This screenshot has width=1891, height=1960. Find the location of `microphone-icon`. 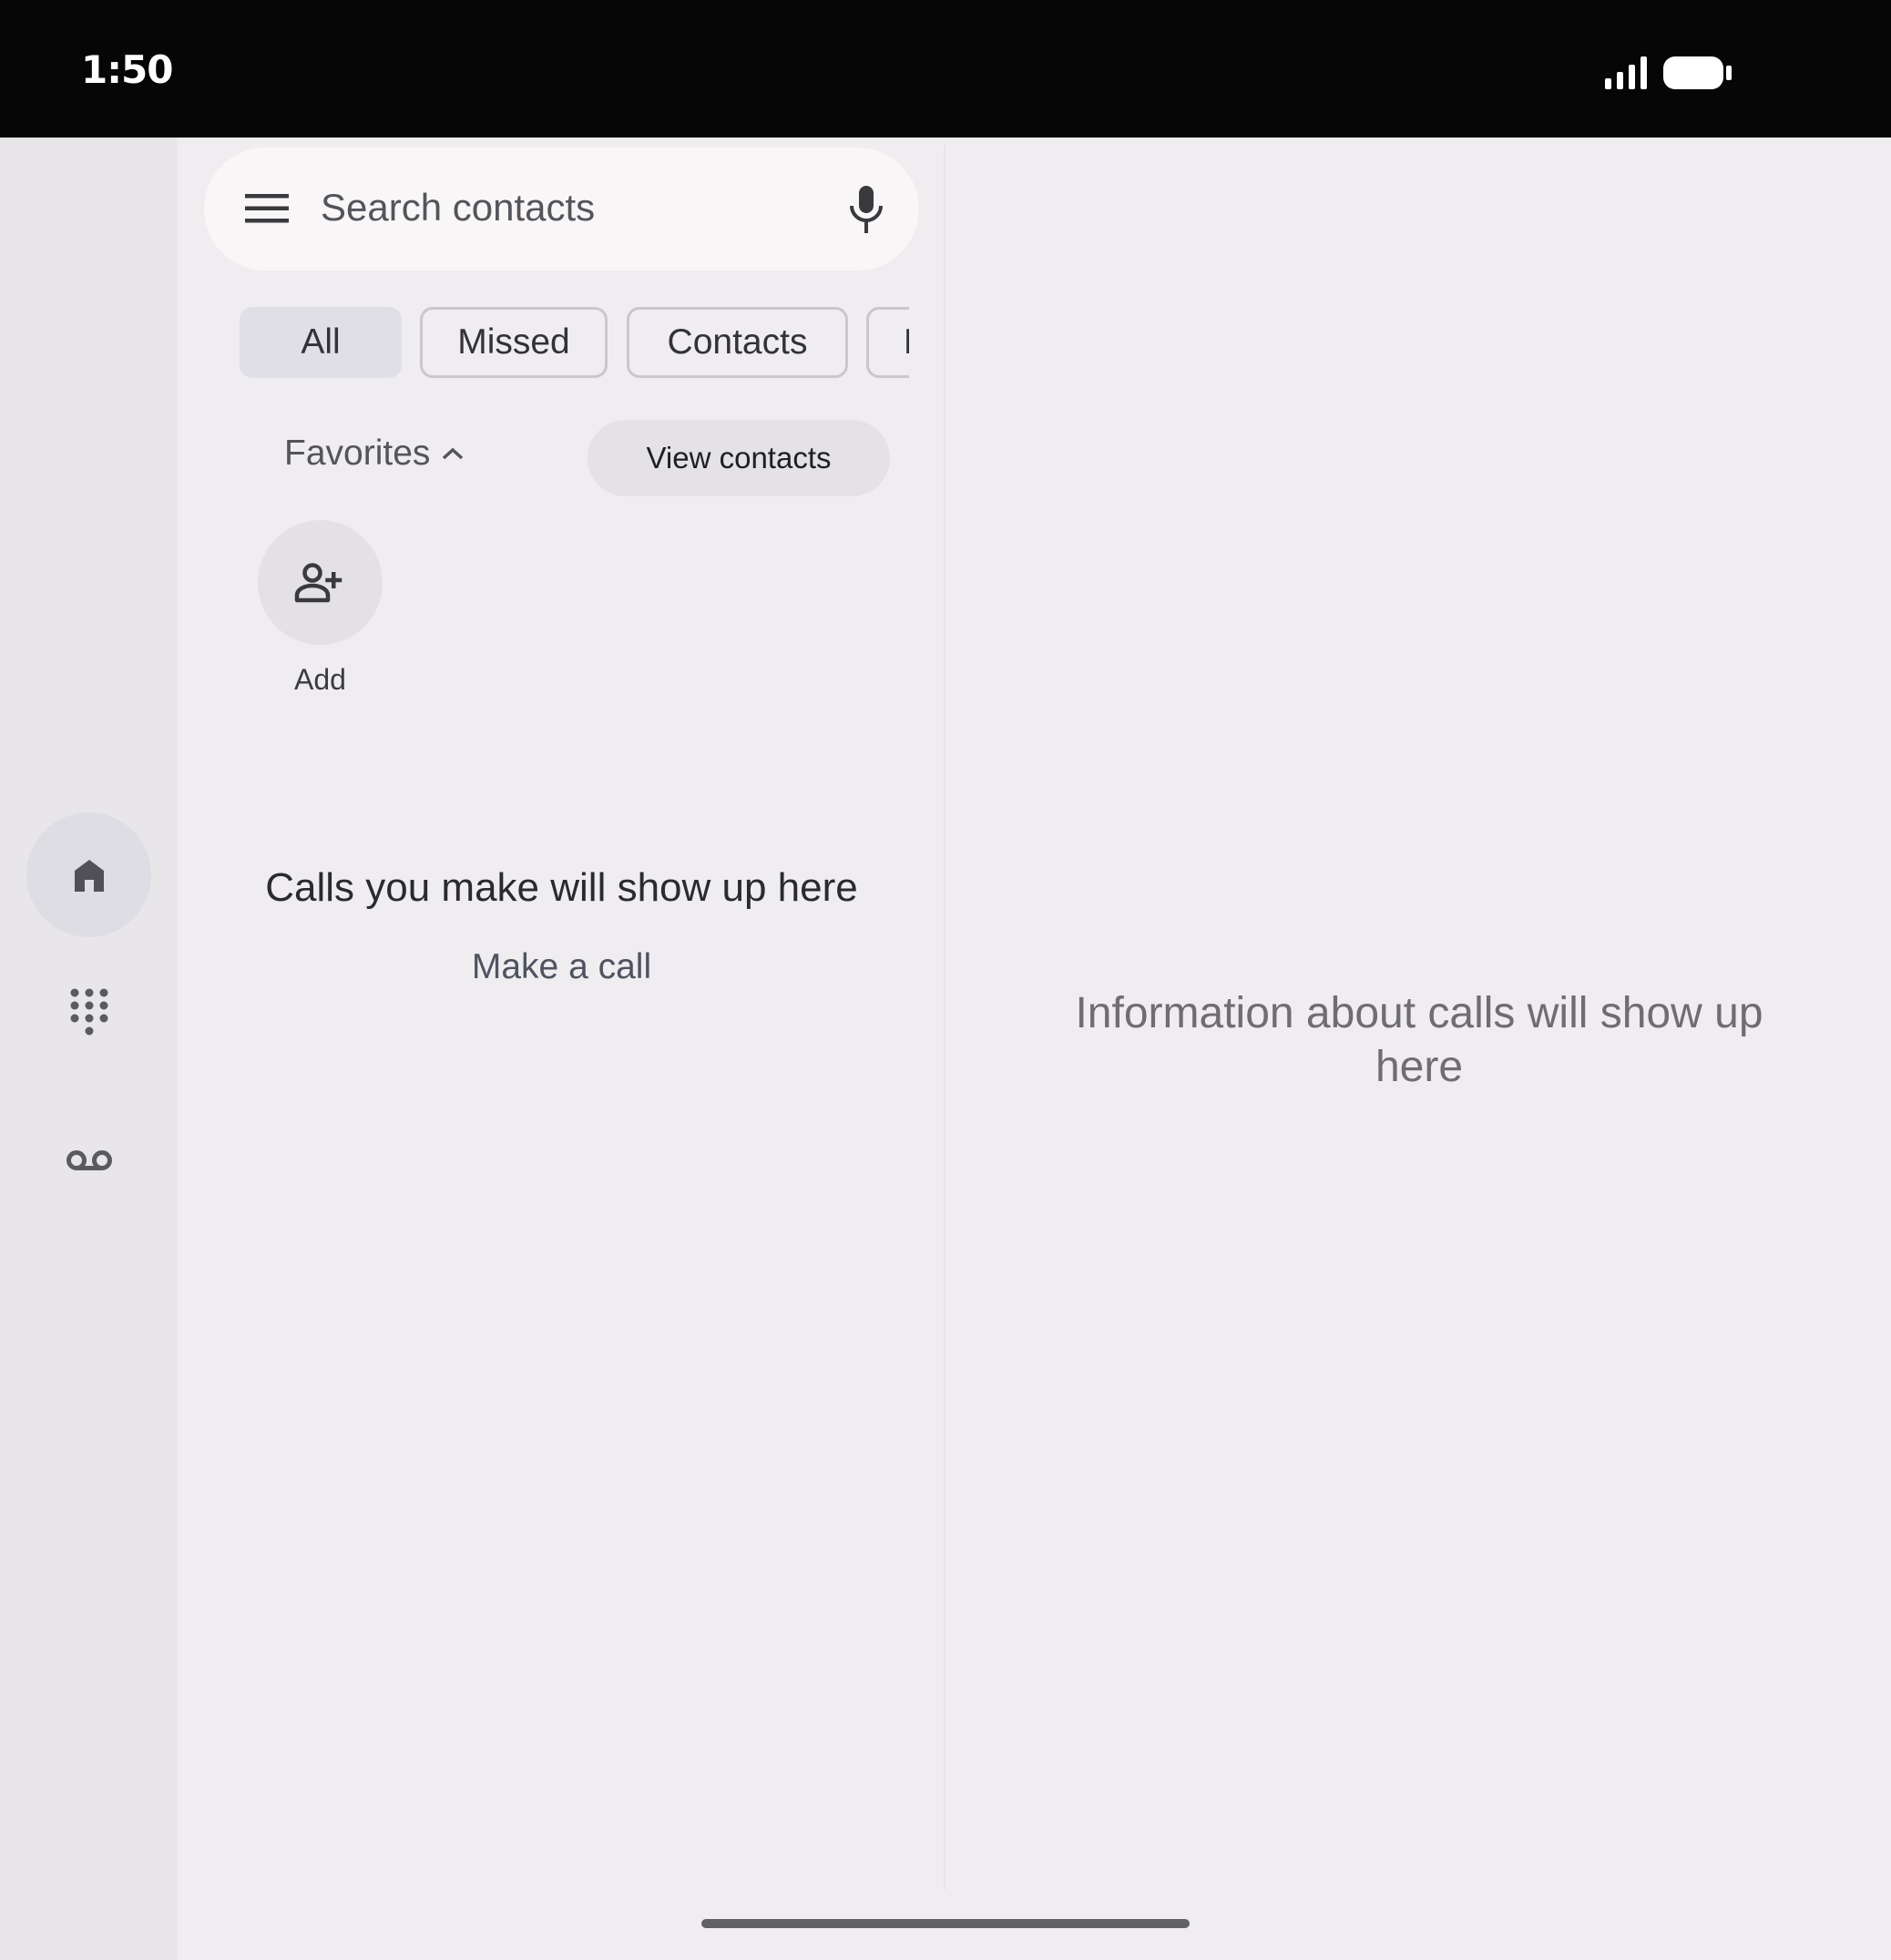

microphone-icon is located at coordinates (866, 210).